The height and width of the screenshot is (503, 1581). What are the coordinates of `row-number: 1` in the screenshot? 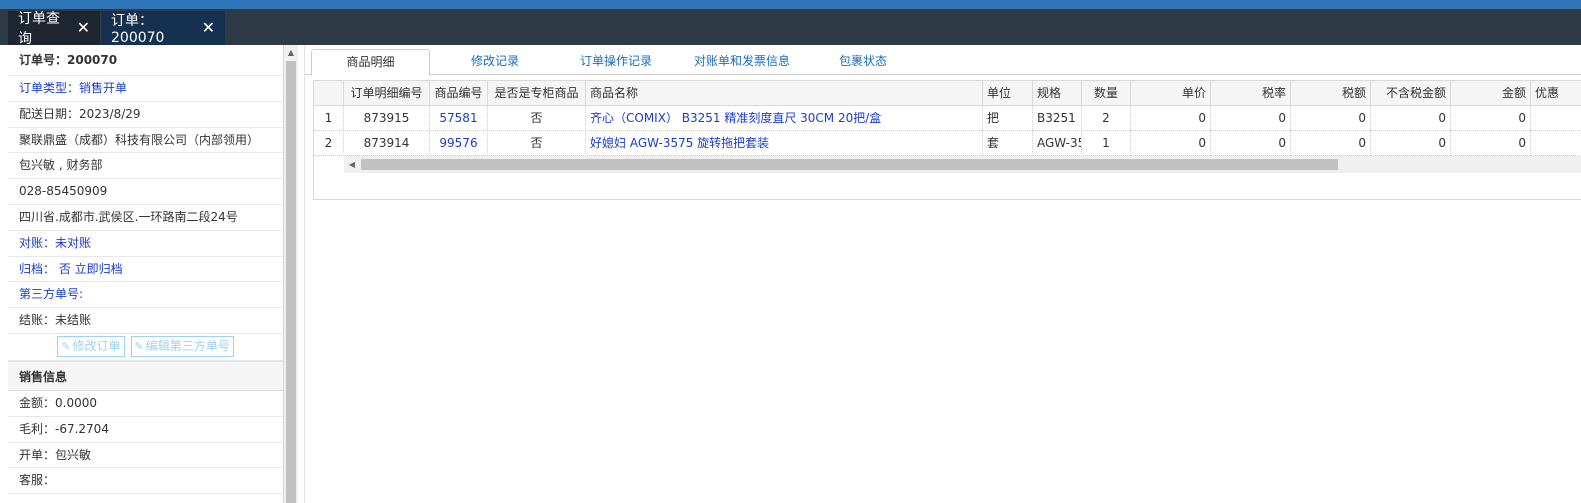 It's located at (329, 118).